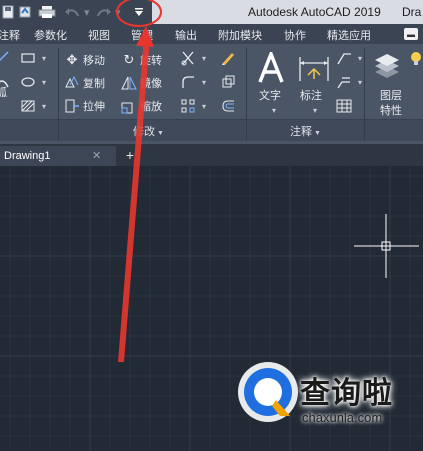  I want to click on text-icon, so click(271, 68).